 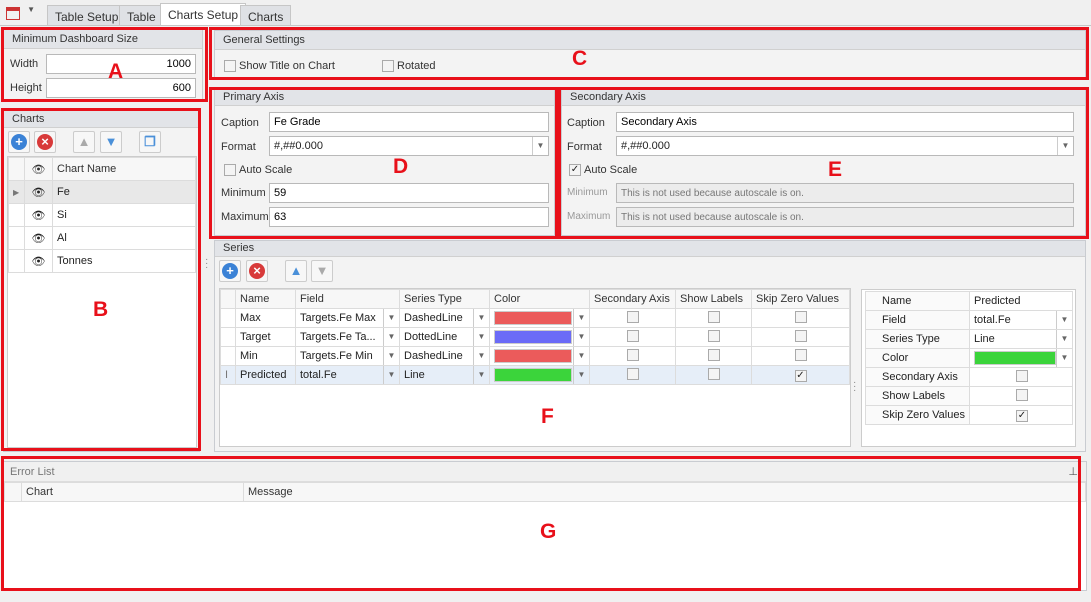 What do you see at coordinates (632, 299) in the screenshot?
I see `col-secondary-axis: Secondary Axis` at bounding box center [632, 299].